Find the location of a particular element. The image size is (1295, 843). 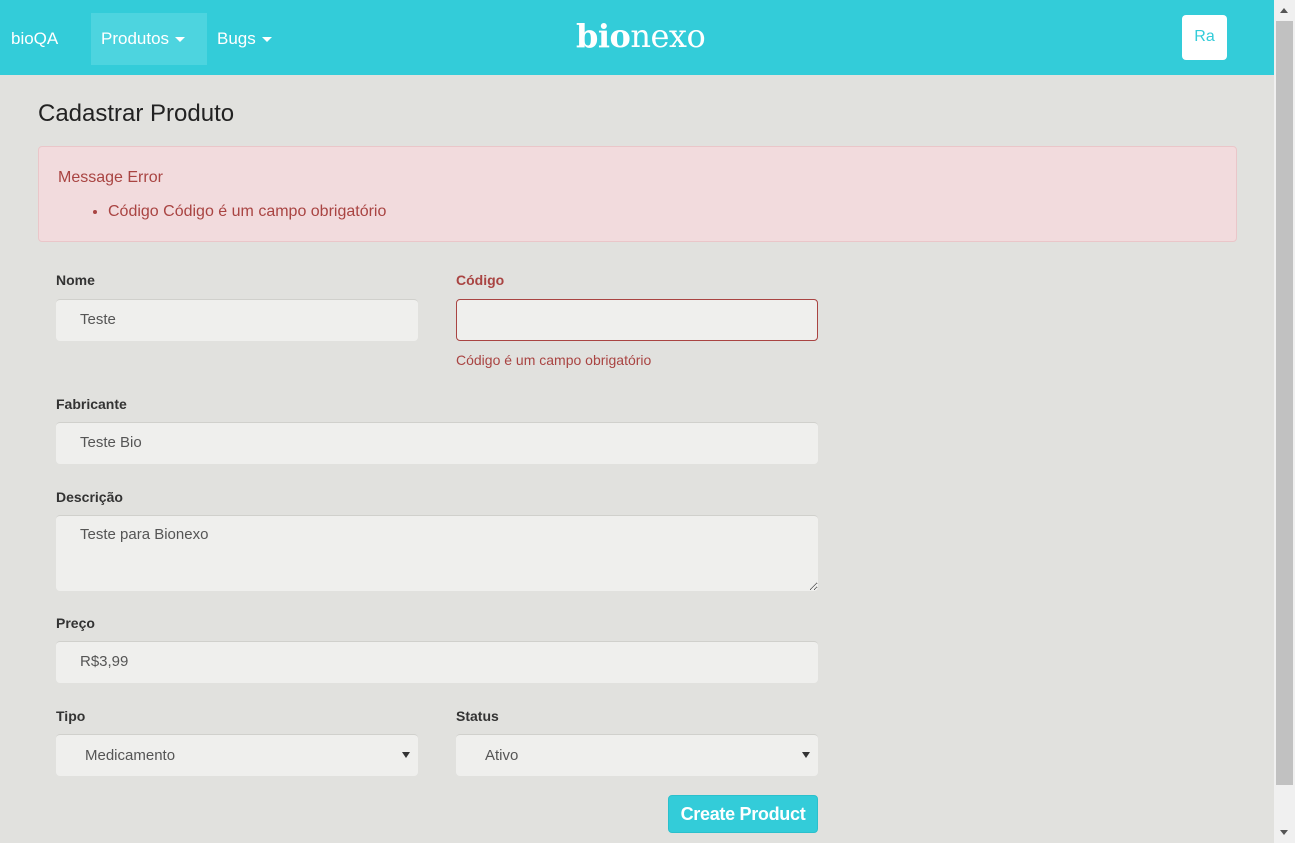

status-select: Ativo is located at coordinates (637, 755).